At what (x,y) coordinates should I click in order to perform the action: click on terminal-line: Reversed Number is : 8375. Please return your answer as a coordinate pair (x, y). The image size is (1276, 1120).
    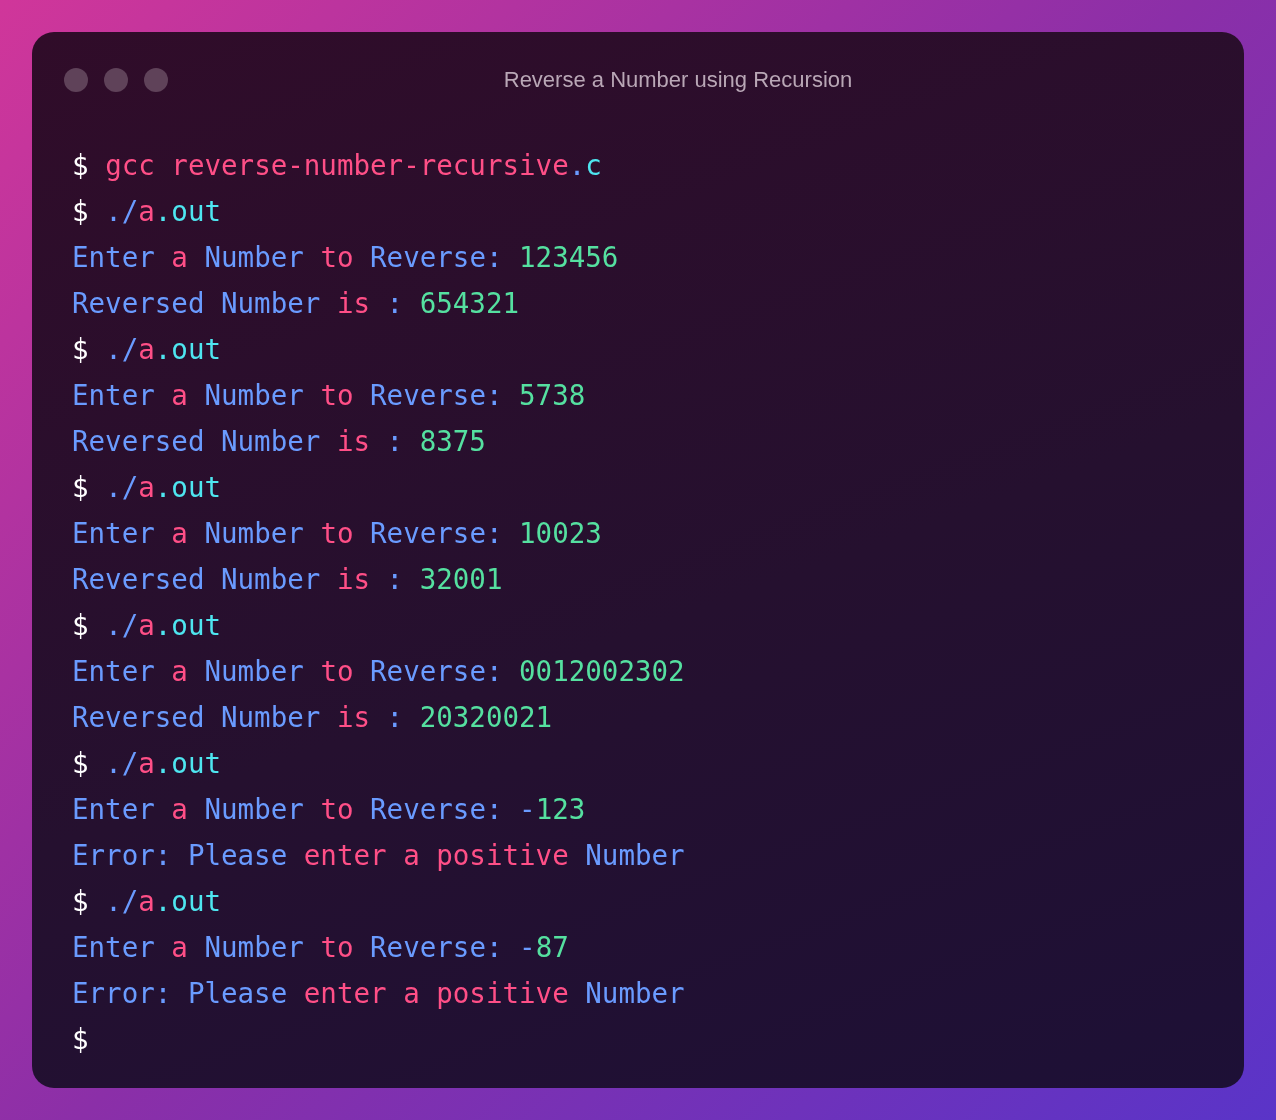
    Looking at the image, I should click on (279, 441).